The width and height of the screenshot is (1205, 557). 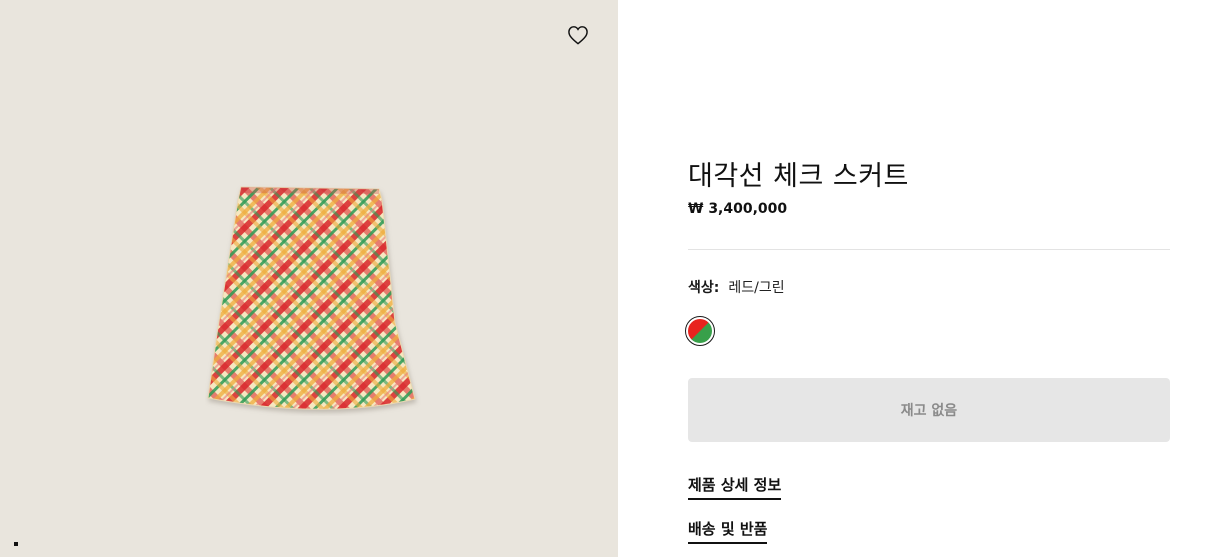 What do you see at coordinates (704, 288) in the screenshot?
I see `color-label: 색상:` at bounding box center [704, 288].